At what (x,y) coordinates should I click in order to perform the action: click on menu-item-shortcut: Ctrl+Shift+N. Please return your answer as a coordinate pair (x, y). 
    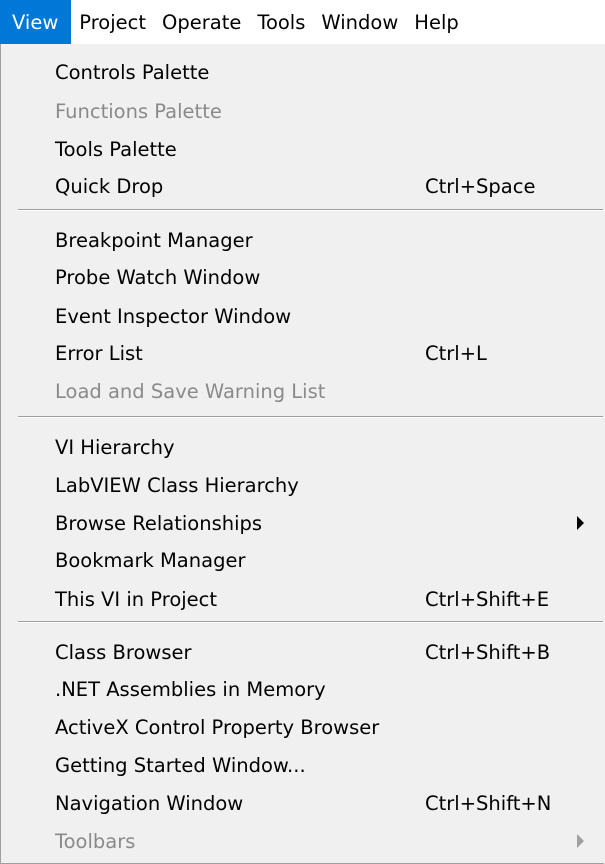
    Looking at the image, I should click on (488, 803).